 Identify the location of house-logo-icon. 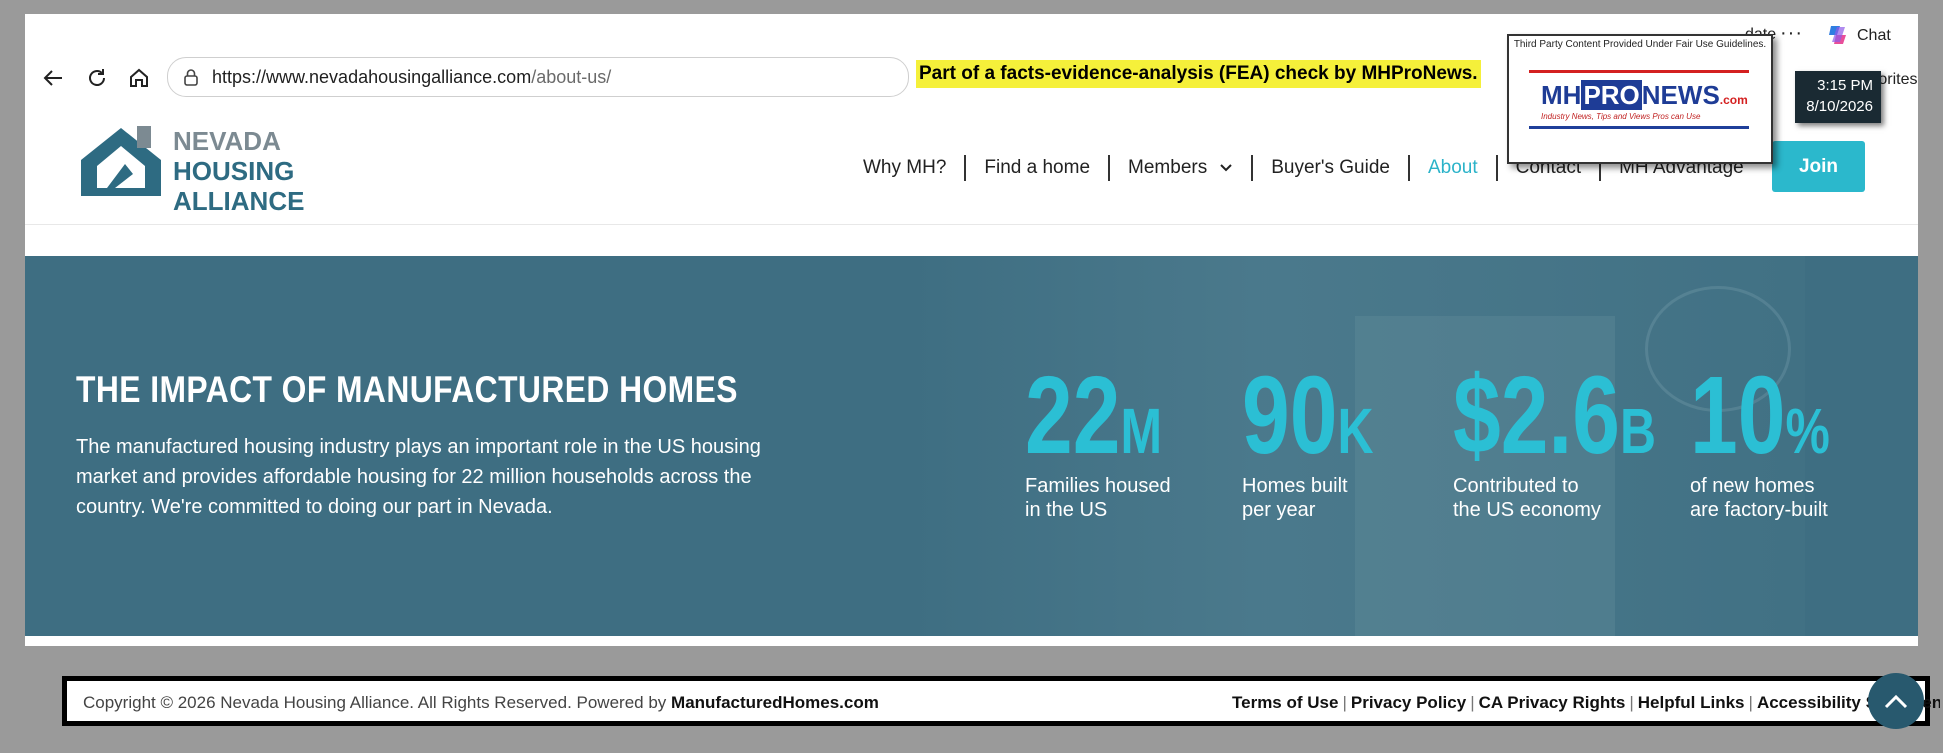
(121, 162).